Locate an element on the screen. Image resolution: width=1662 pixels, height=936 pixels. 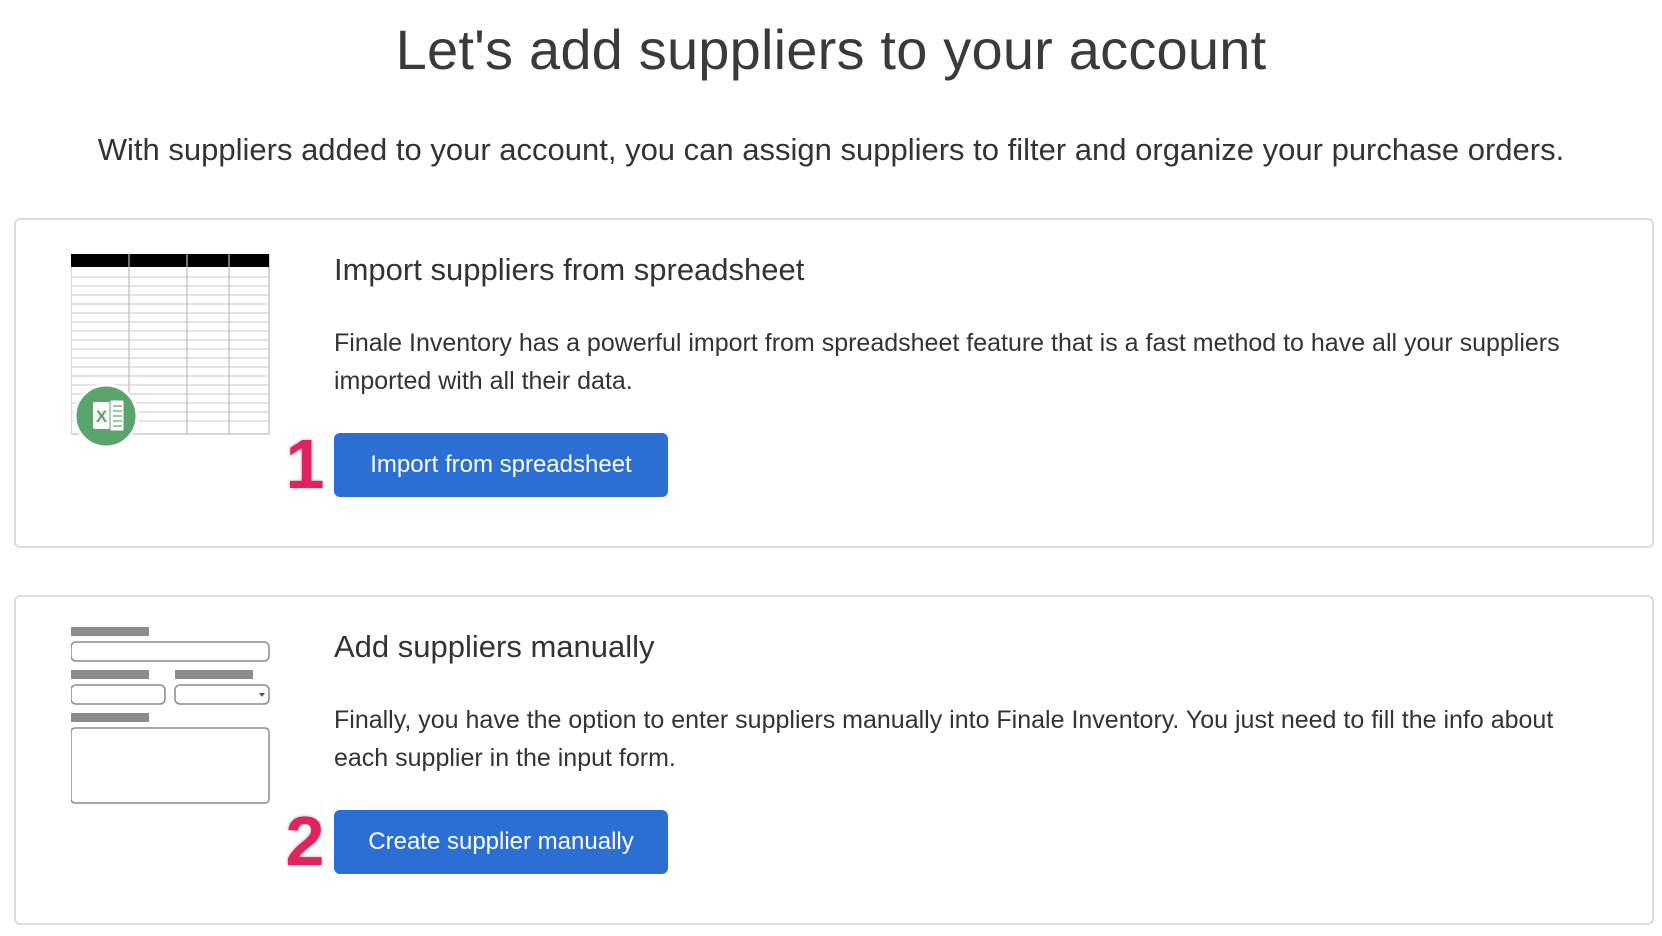
excel-badge-icon: X is located at coordinates (106, 416).